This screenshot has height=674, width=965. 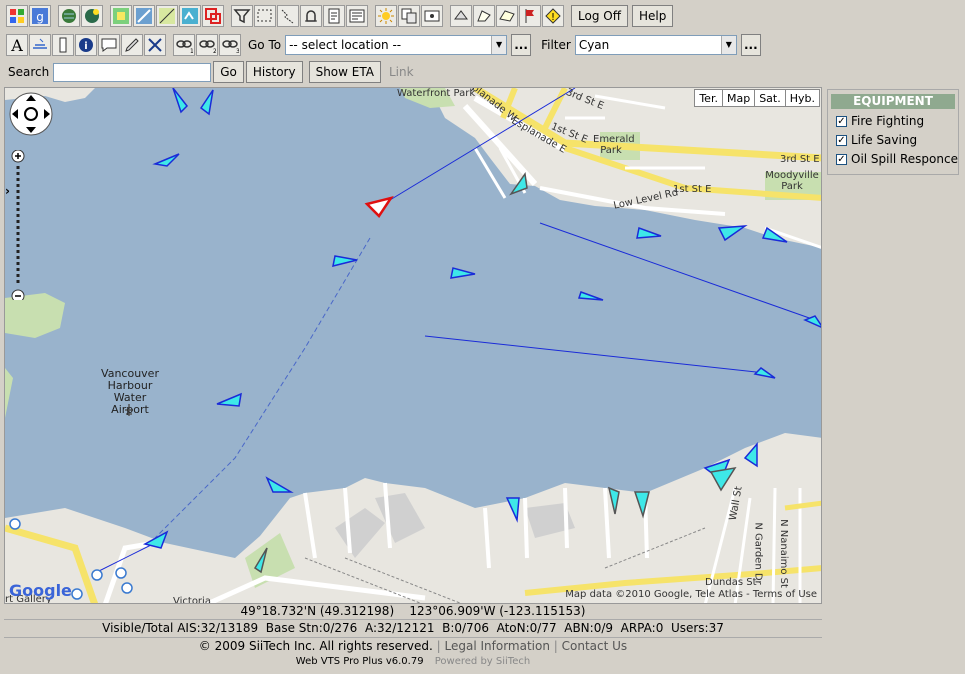 I want to click on flag-icon, so click(x=530, y=16).